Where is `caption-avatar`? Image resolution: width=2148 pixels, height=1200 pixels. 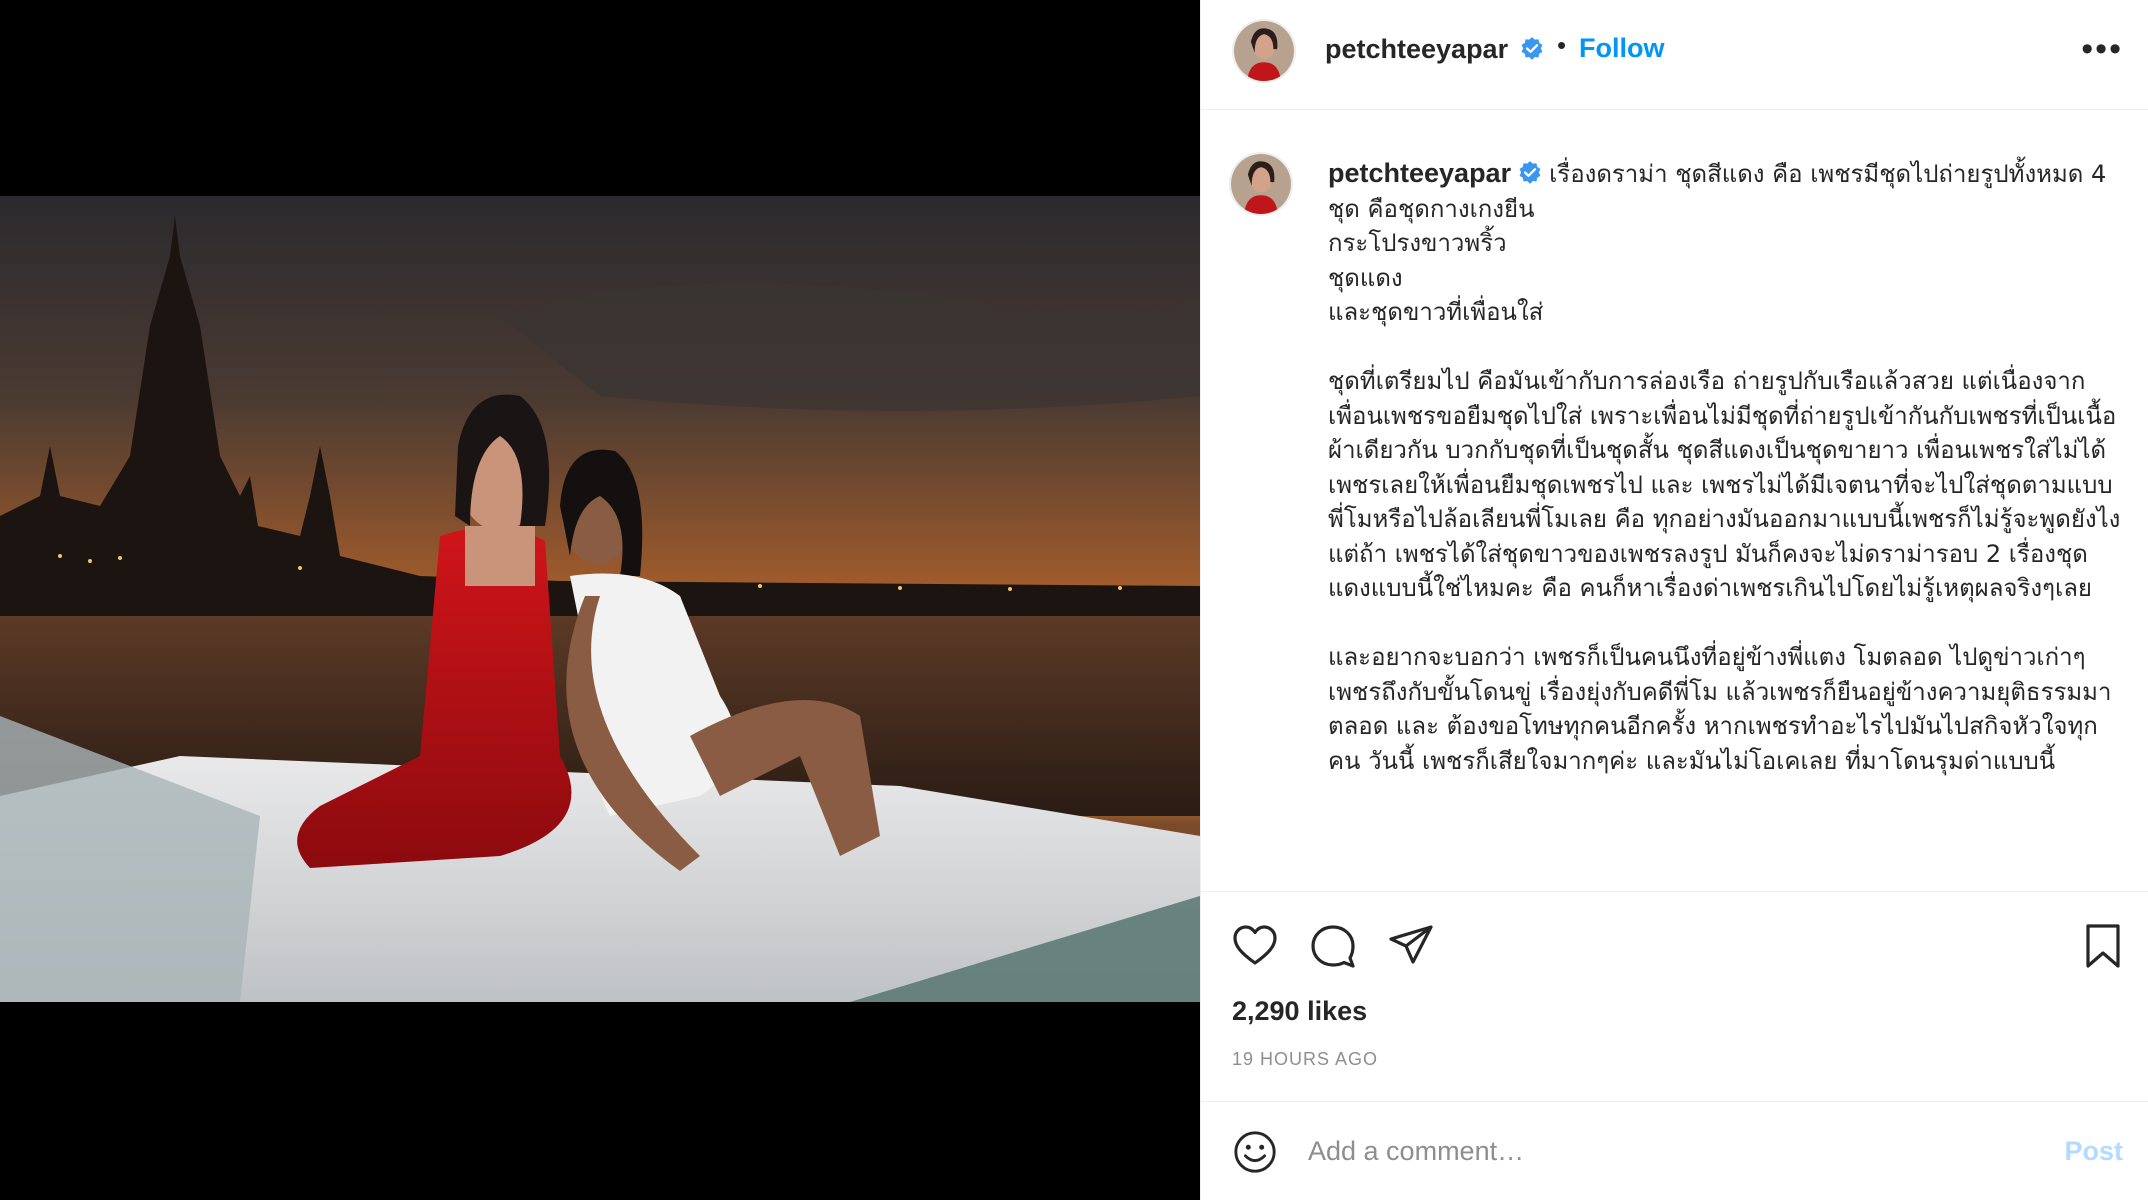
caption-avatar is located at coordinates (1261, 184).